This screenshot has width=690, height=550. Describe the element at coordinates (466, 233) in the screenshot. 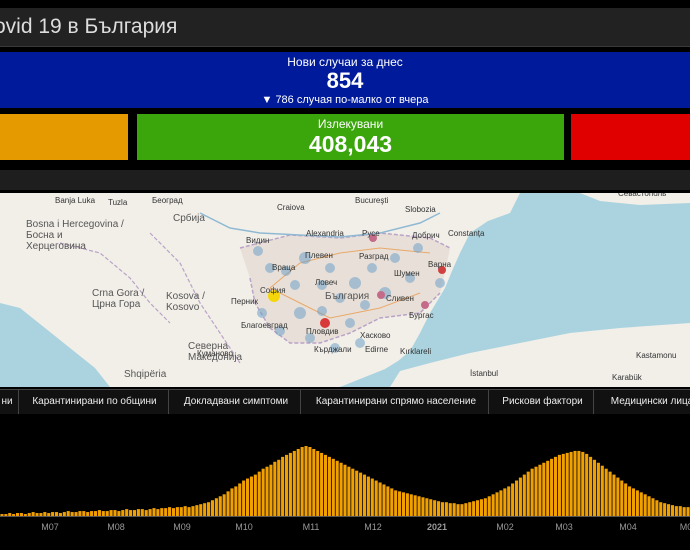

I see `map-label-constanta: Constanța` at that location.